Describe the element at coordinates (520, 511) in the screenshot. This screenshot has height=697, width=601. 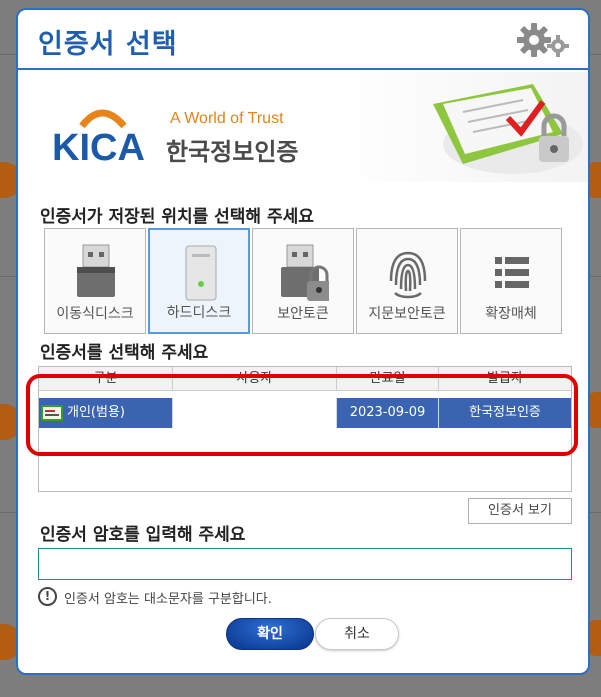
I see `view-certificate-button: 인증서 보기` at that location.